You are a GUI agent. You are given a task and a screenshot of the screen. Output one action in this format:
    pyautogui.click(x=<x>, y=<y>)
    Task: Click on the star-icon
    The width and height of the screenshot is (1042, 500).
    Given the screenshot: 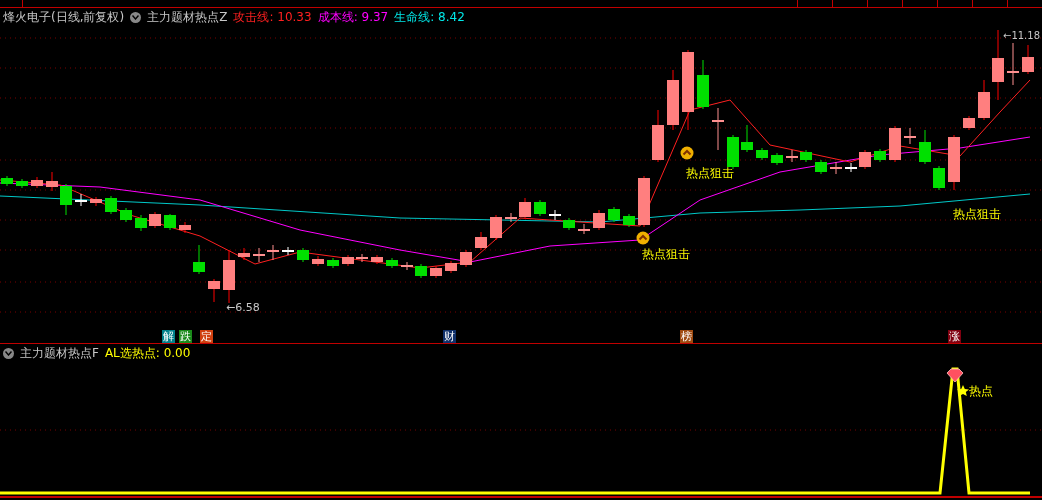 What is the action you would take?
    pyautogui.click(x=963, y=390)
    